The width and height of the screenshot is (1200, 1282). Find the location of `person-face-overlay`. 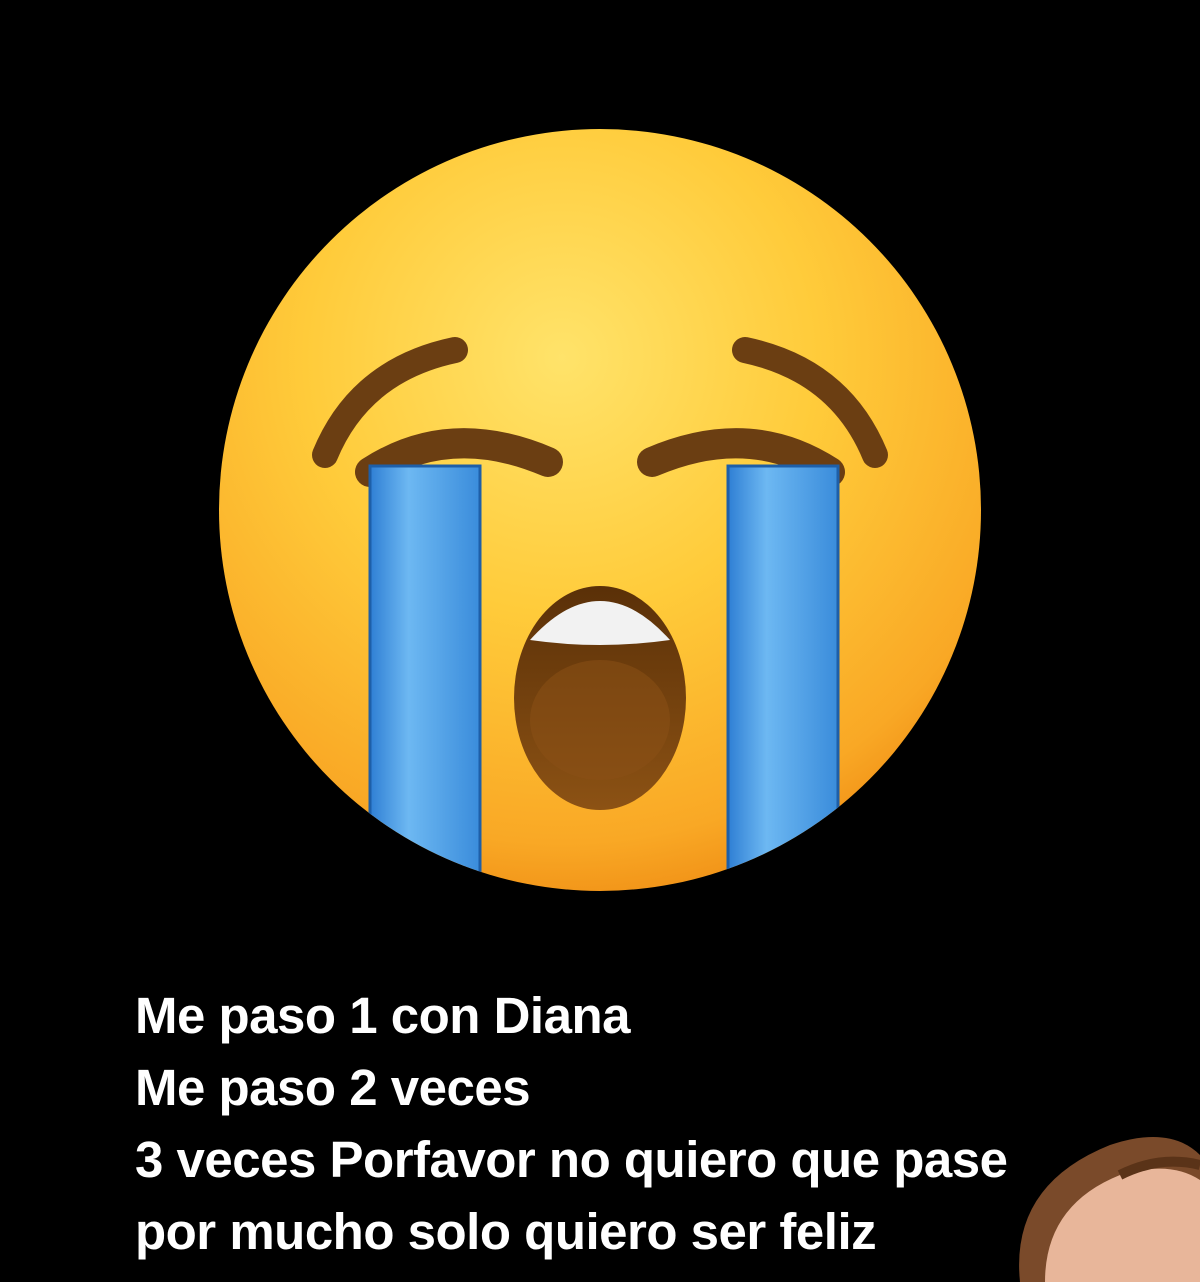

person-face-overlay is located at coordinates (1100, 1203).